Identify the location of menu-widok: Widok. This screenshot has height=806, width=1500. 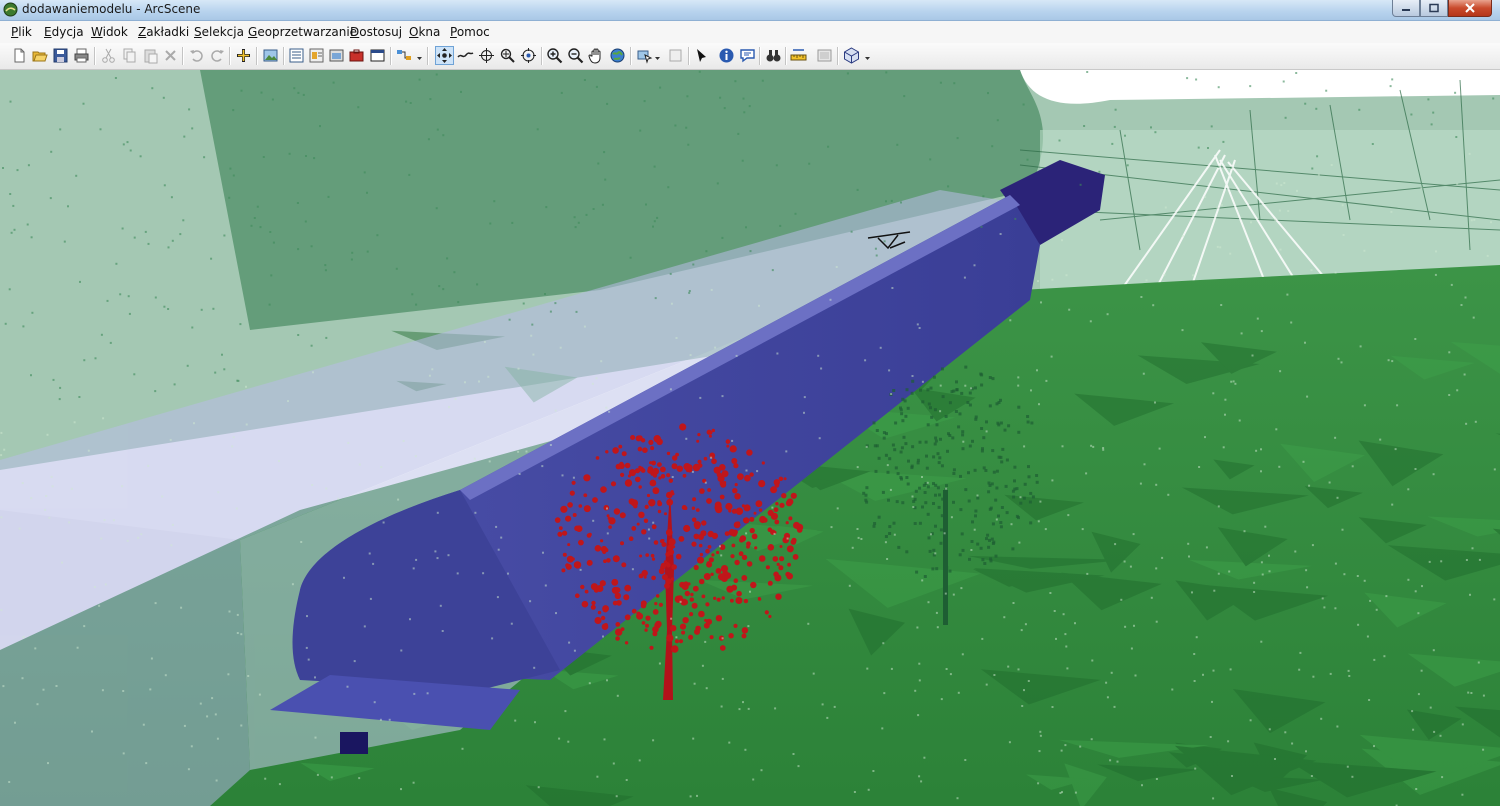
(109, 32).